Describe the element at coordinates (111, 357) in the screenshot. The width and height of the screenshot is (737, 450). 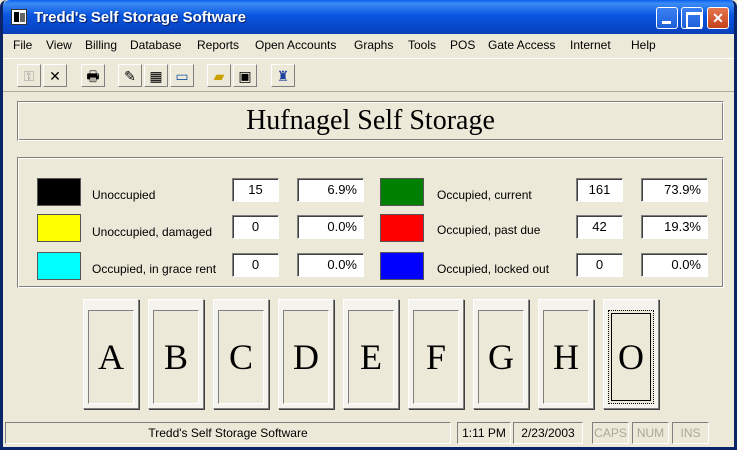
I see `building-a-label: A` at that location.